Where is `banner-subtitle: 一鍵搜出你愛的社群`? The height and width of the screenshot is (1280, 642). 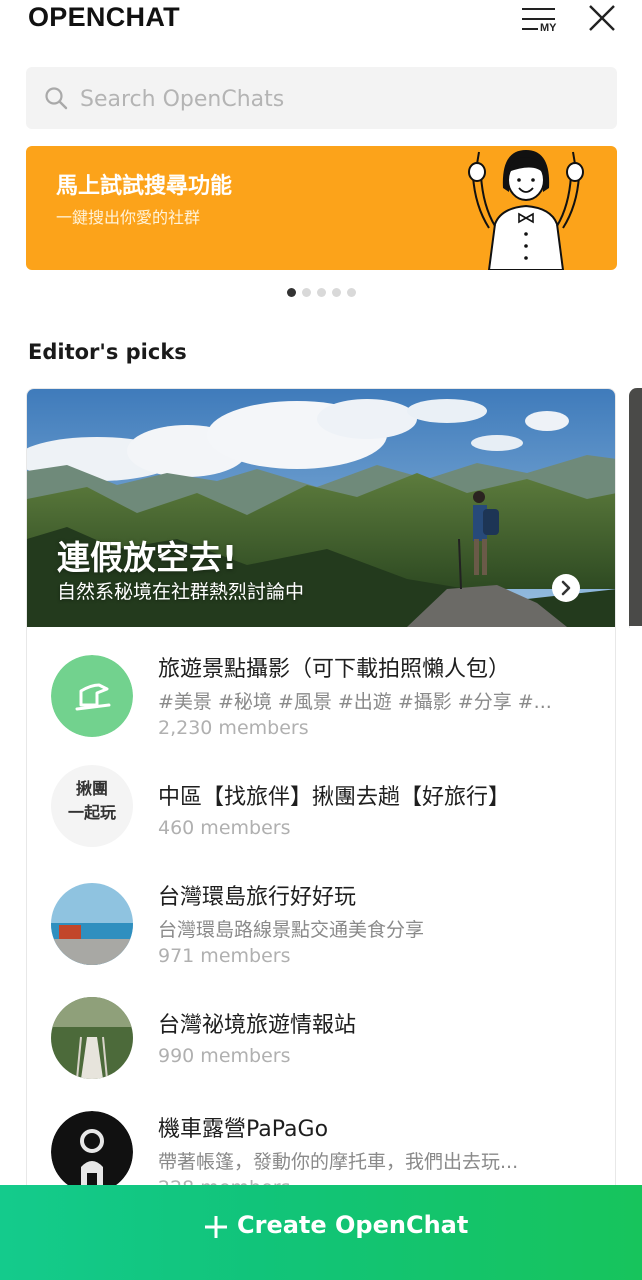
banner-subtitle: 一鍵搜出你愛的社群 is located at coordinates (128, 217).